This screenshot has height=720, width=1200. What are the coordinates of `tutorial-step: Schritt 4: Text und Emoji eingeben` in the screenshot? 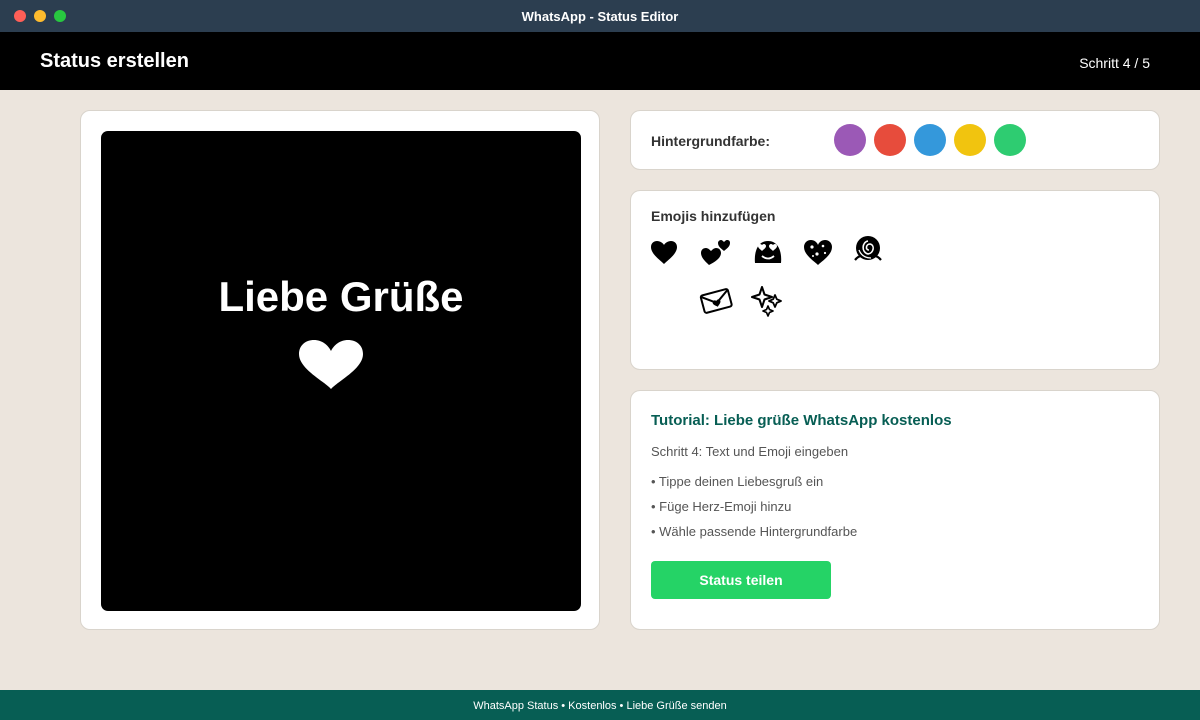 It's located at (750, 451).